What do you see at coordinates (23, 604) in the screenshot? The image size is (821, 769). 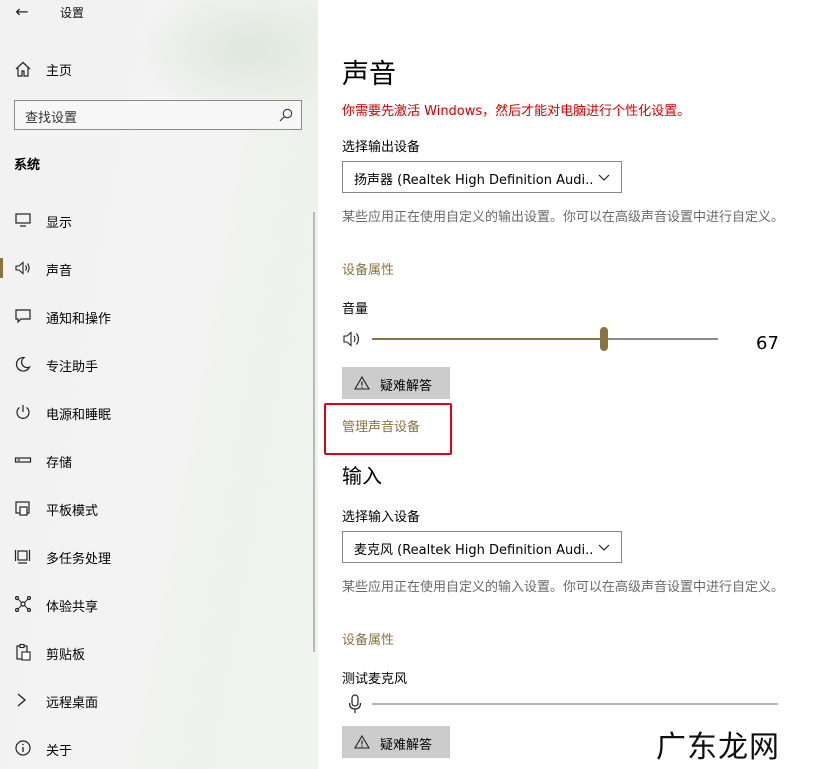 I see `share-icon` at bounding box center [23, 604].